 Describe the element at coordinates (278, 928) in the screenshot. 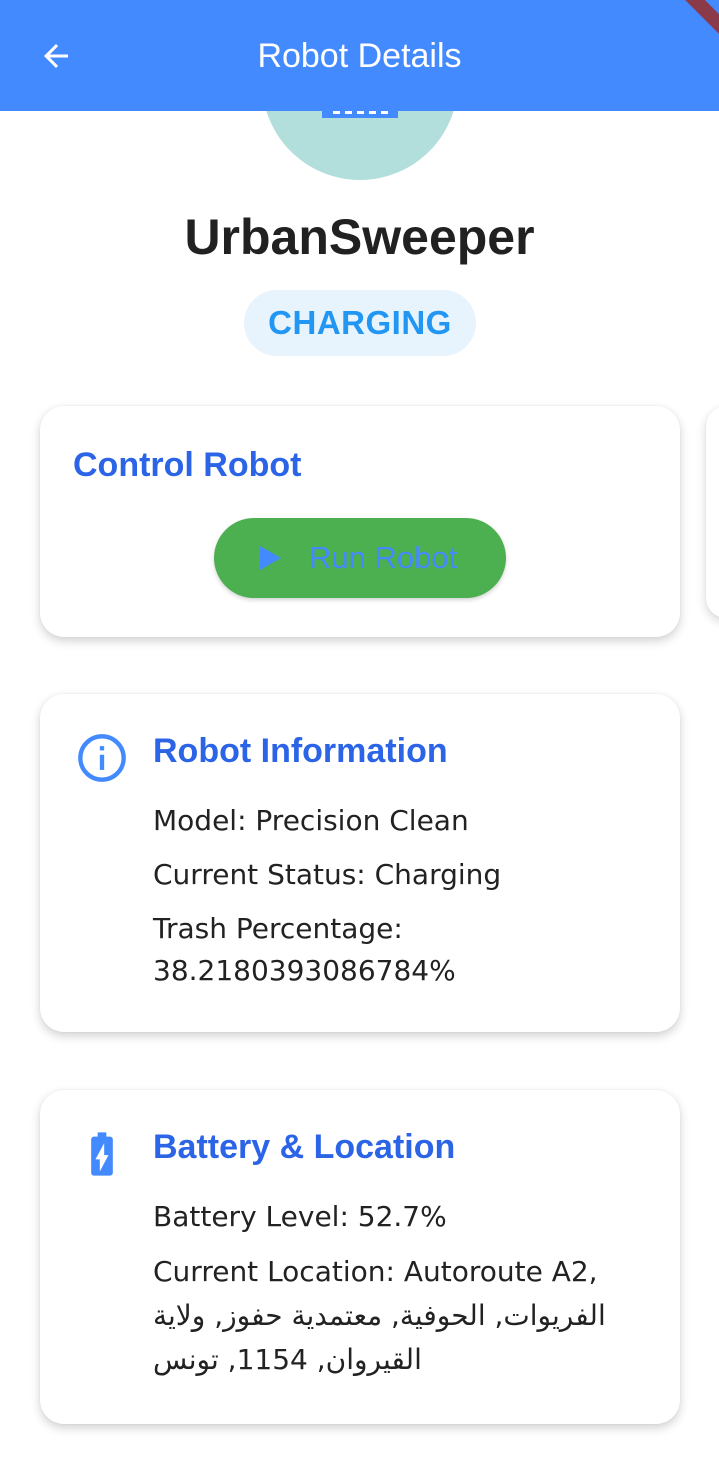

I see `trash-percentage-label: Trash Percentage:` at that location.